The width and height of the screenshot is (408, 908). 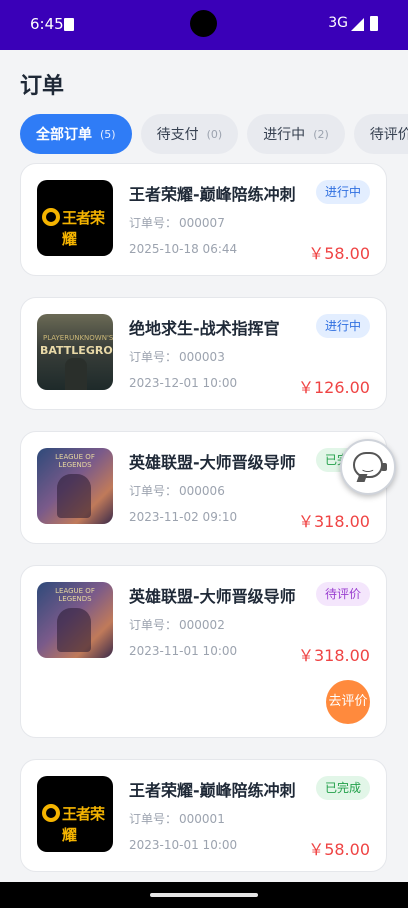 What do you see at coordinates (342, 594) in the screenshot?
I see `status-badge: 待评价` at bounding box center [342, 594].